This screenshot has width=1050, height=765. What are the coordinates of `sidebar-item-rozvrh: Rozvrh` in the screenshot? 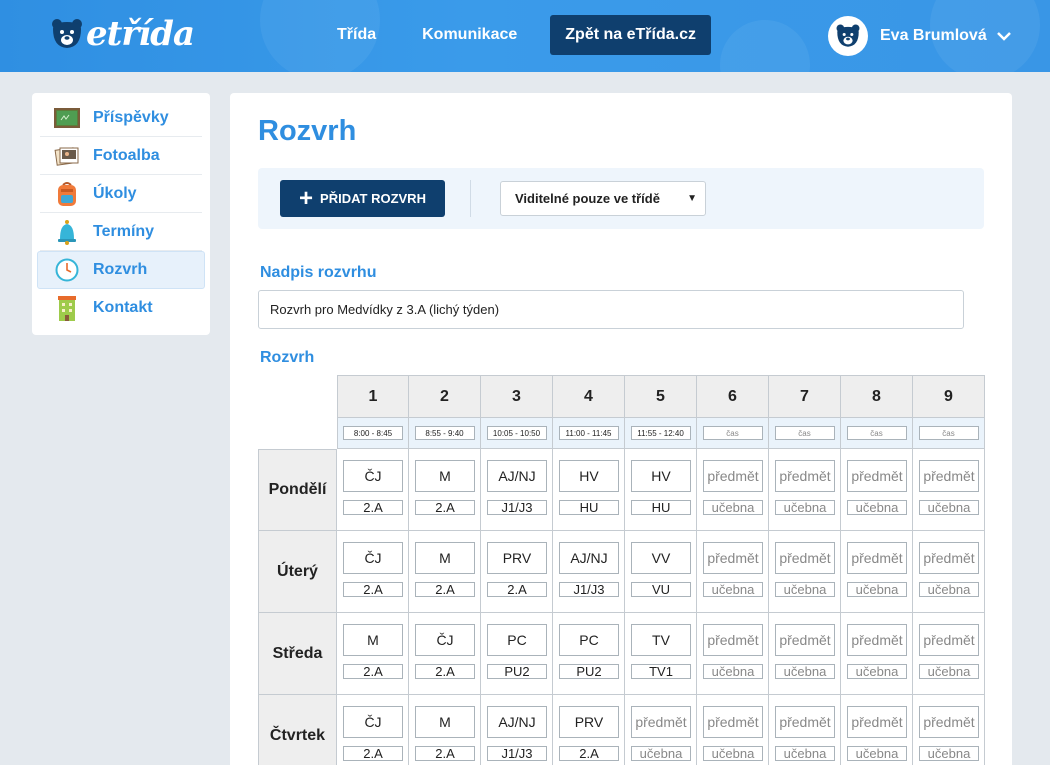 It's located at (121, 270).